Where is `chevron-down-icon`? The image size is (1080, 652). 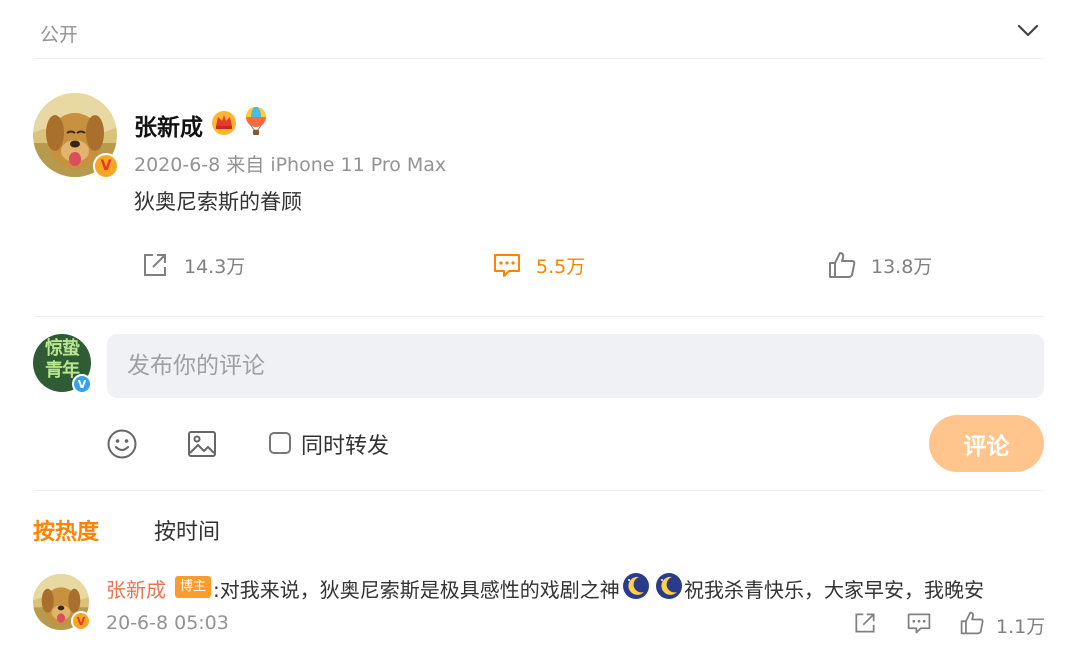
chevron-down-icon is located at coordinates (1028, 30).